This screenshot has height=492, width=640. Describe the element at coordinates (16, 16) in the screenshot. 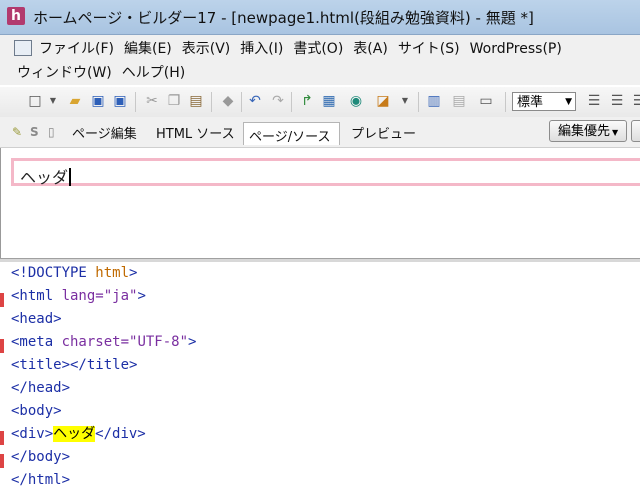

I see `app-icon: h` at that location.